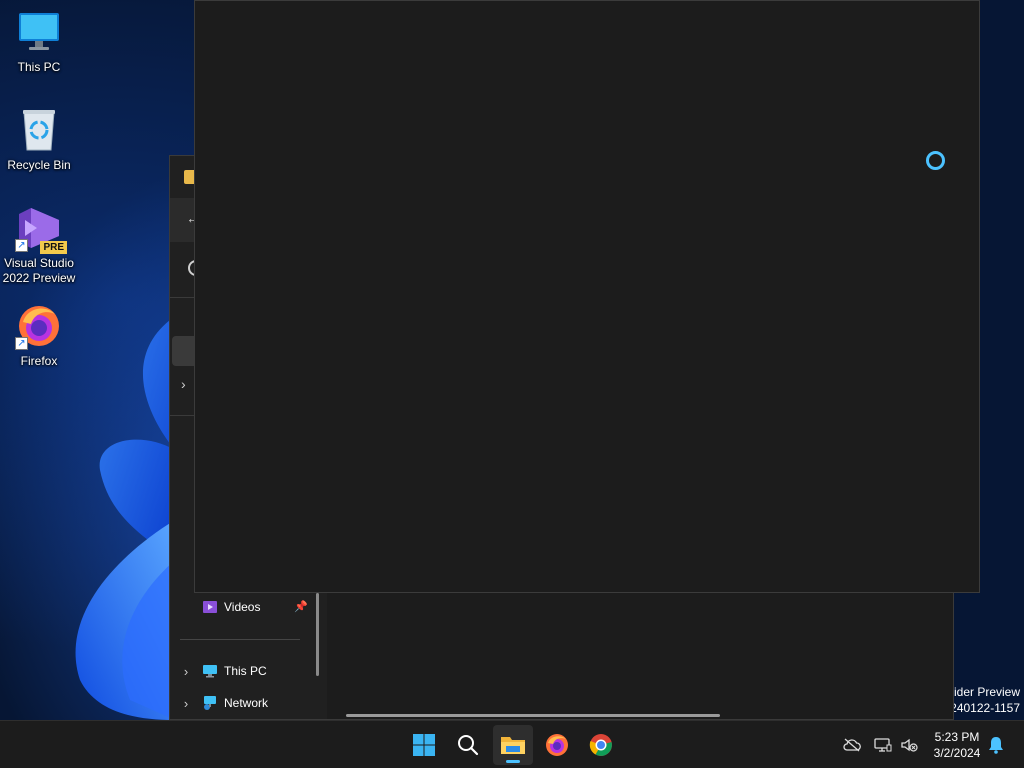 Image resolution: width=1024 pixels, height=768 pixels. What do you see at coordinates (39, 67) in the screenshot?
I see `desktop-icon-label: This PC` at bounding box center [39, 67].